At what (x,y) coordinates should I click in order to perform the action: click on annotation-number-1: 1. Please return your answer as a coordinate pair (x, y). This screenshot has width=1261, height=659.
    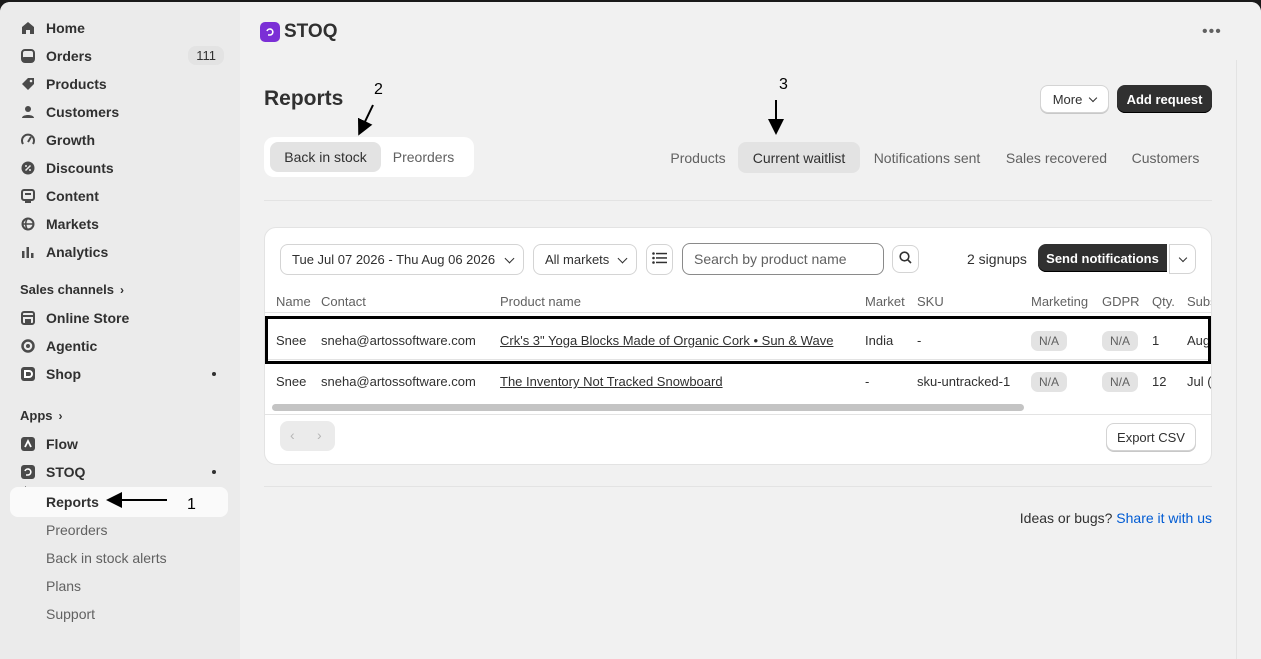
    Looking at the image, I should click on (191, 504).